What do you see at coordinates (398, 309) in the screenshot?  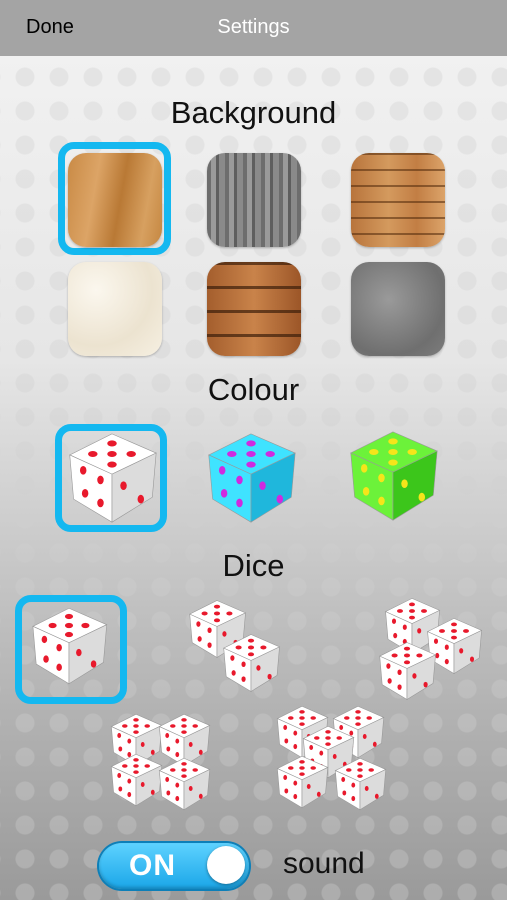 I see `background-option-granite` at bounding box center [398, 309].